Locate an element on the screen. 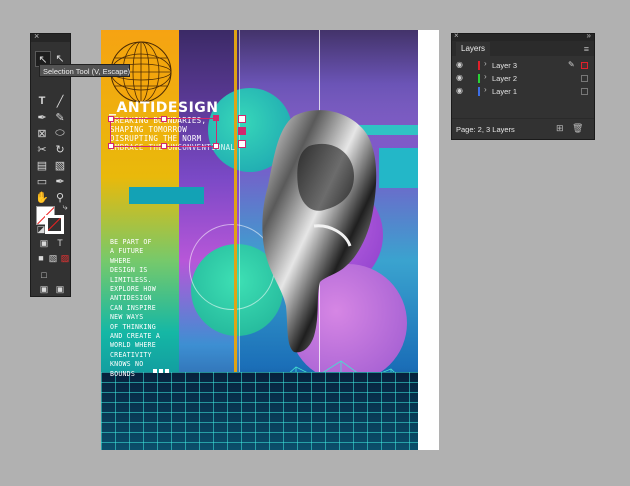  collapse-icon: » is located at coordinates (589, 35).